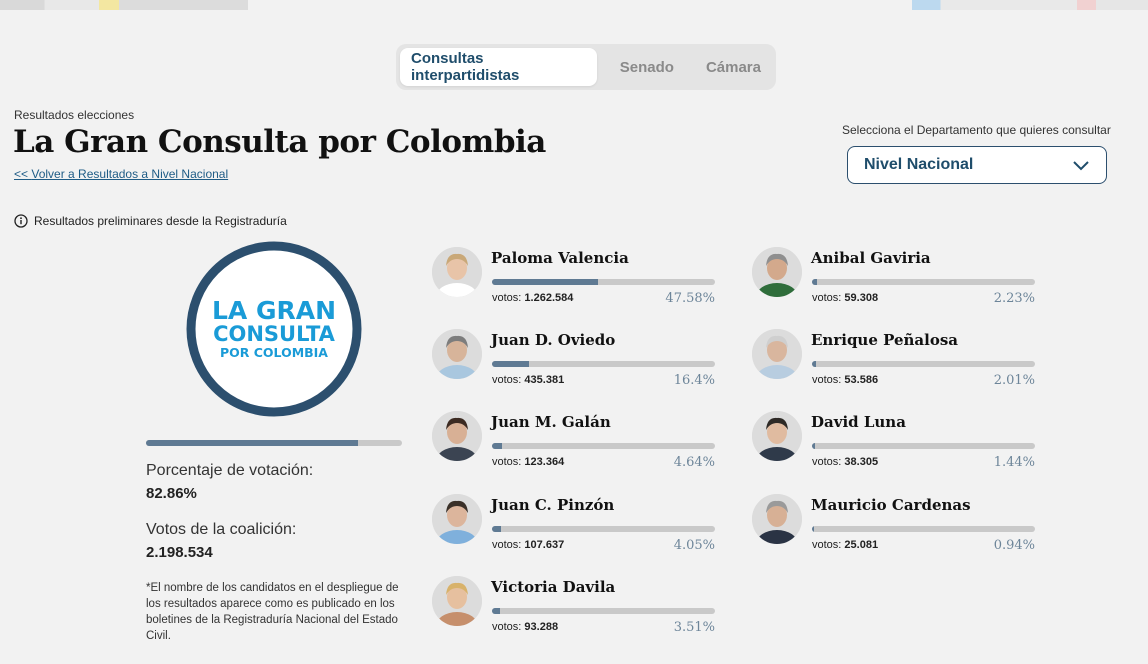  Describe the element at coordinates (230, 470) in the screenshot. I see `participation-label: Porcentaje de votación:` at that location.